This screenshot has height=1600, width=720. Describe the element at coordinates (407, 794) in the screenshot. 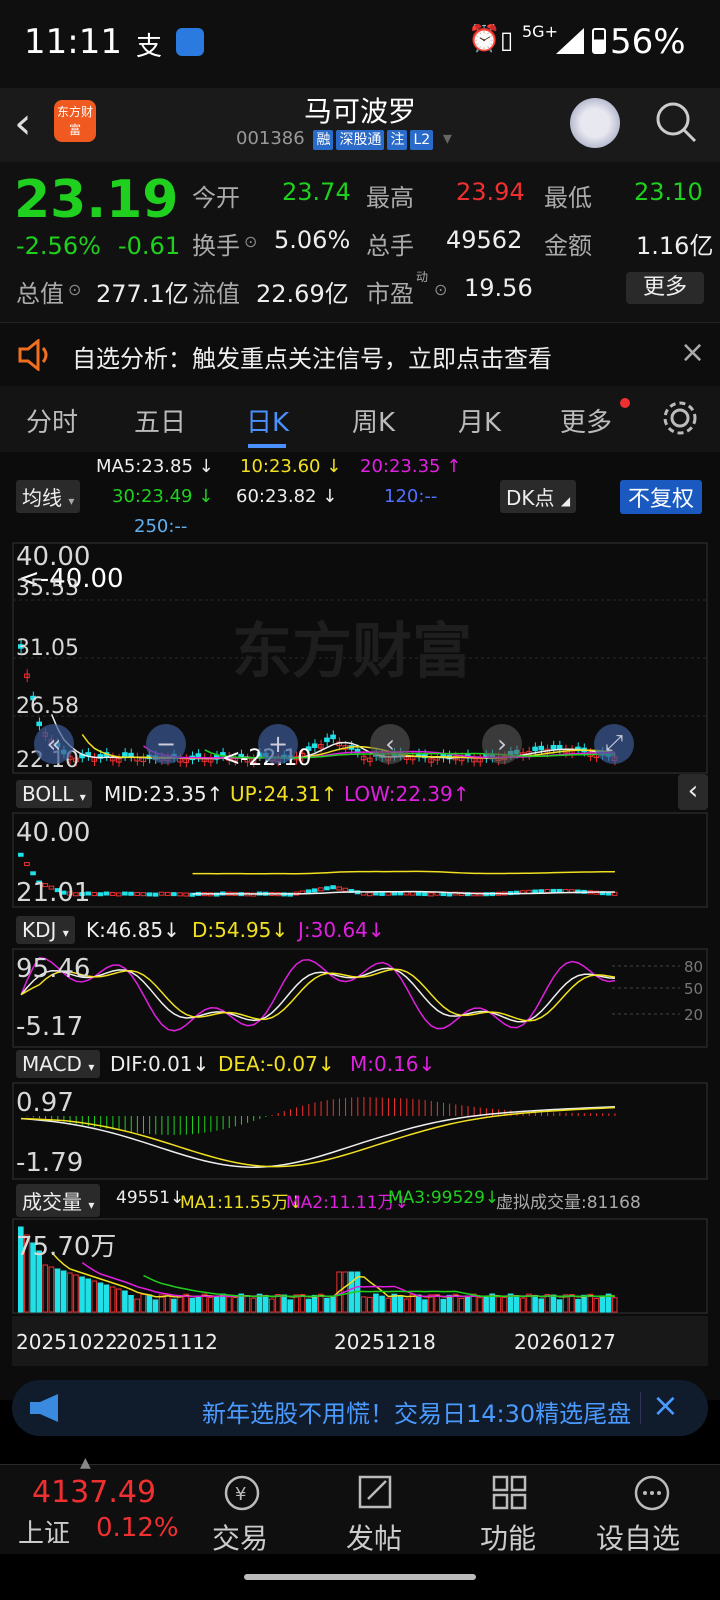

I see `boll-low: LOW:22.39↑` at that location.